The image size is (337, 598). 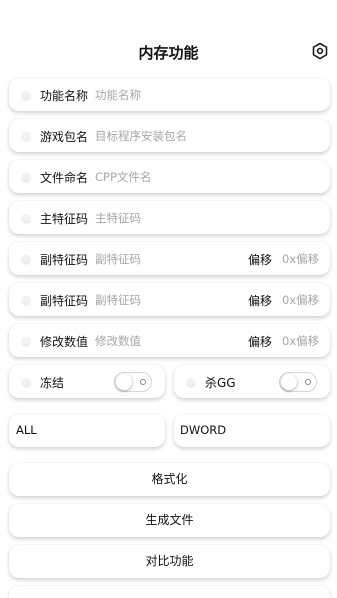 I want to click on more-button, so click(x=169, y=592).